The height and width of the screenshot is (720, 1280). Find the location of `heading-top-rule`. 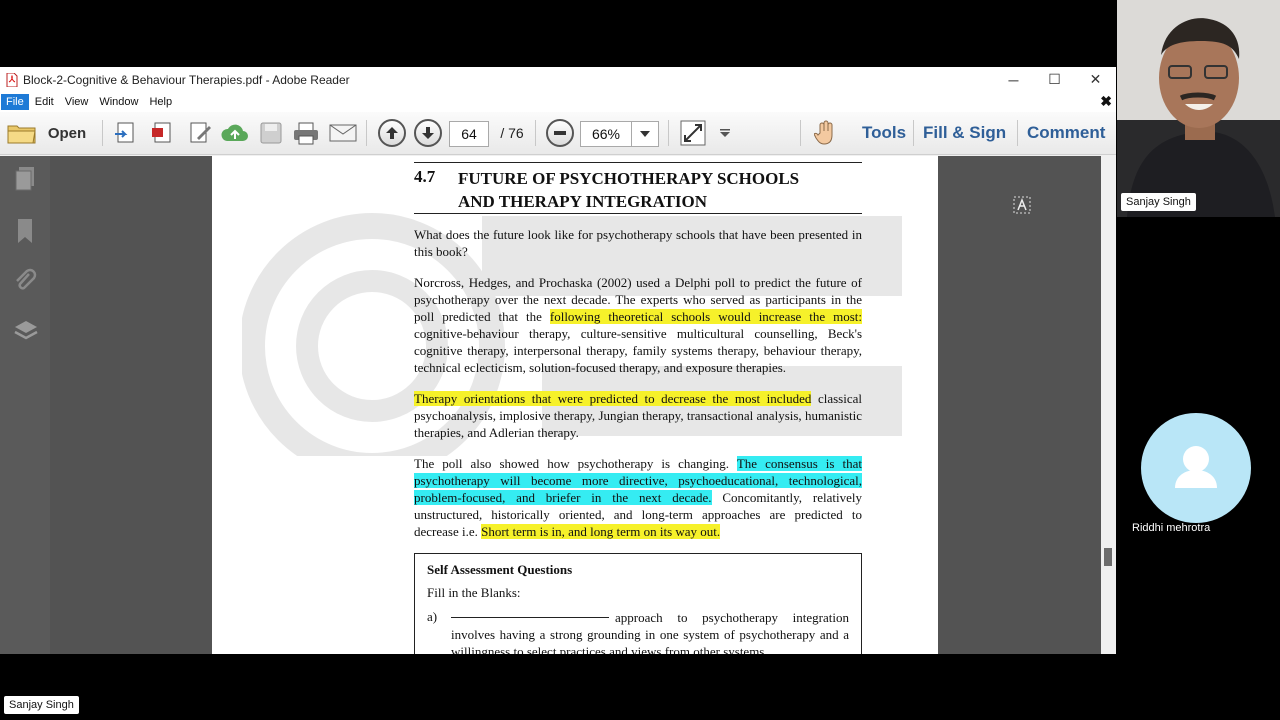

heading-top-rule is located at coordinates (638, 162).